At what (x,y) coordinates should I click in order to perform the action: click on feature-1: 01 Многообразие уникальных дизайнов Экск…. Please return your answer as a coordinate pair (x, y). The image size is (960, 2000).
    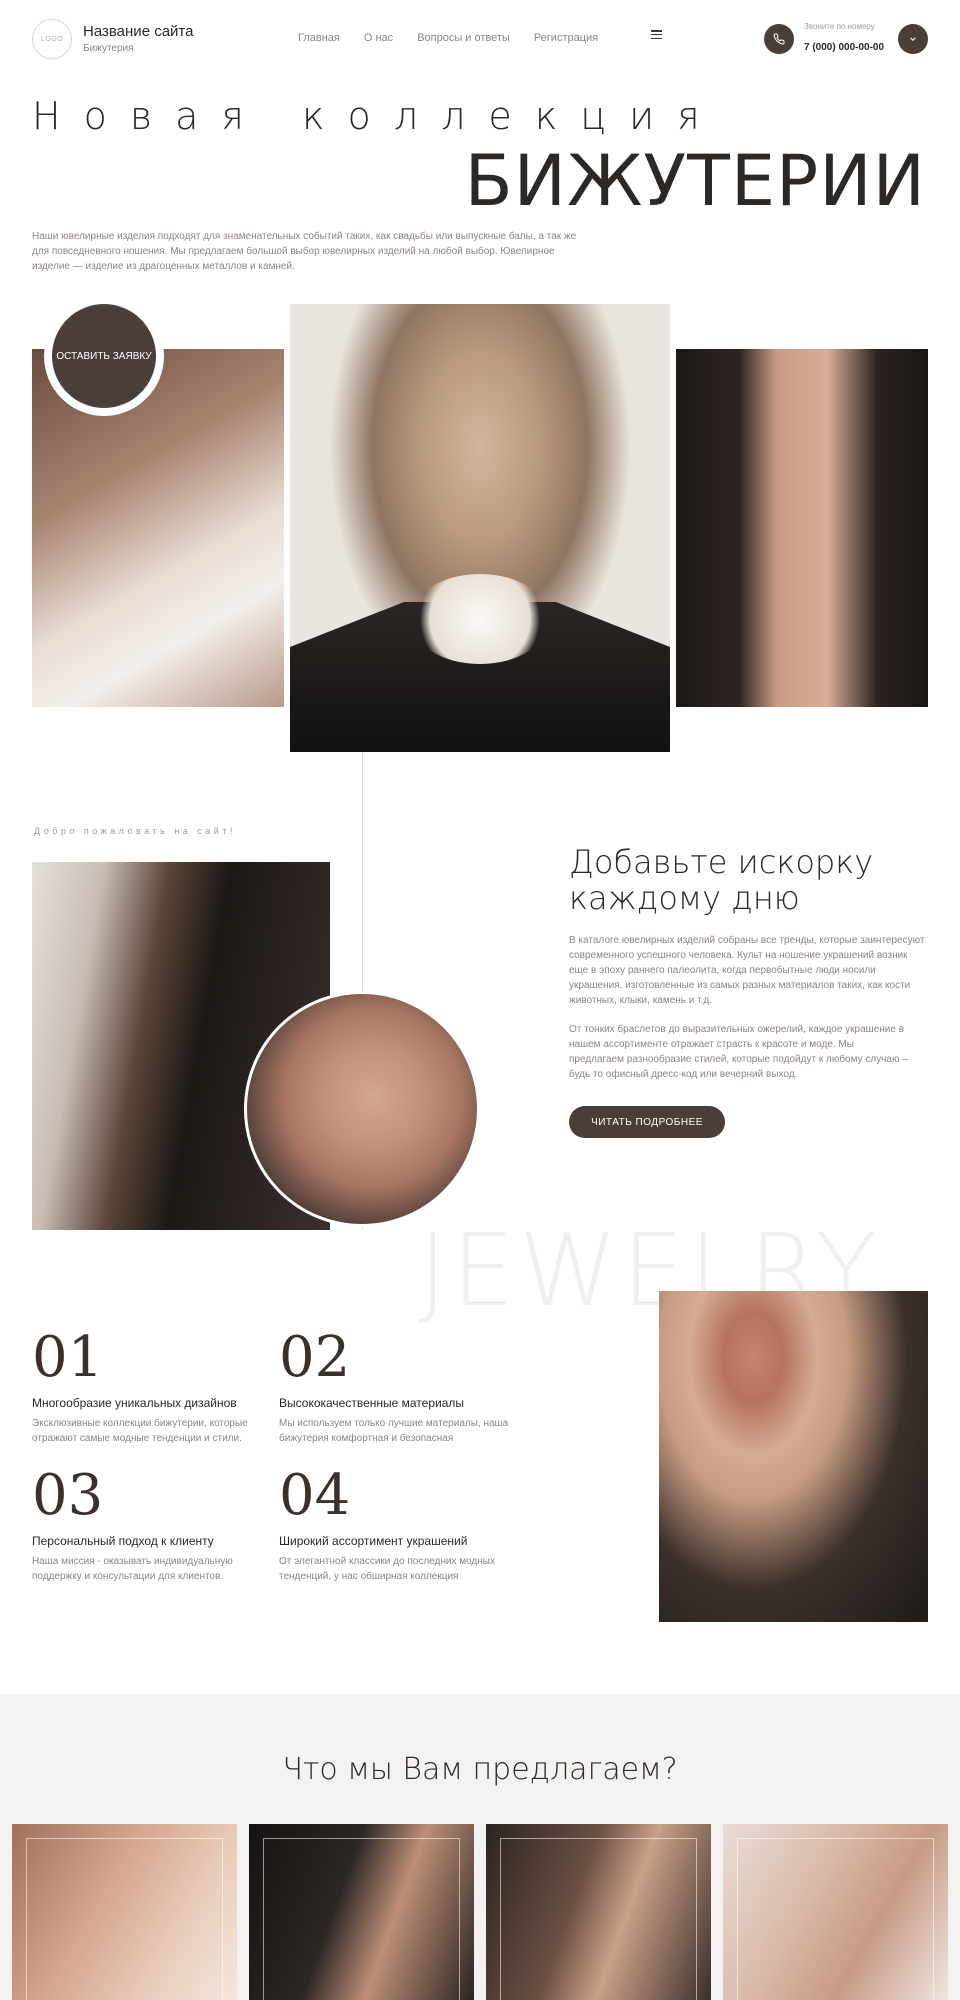
    Looking at the image, I should click on (147, 1387).